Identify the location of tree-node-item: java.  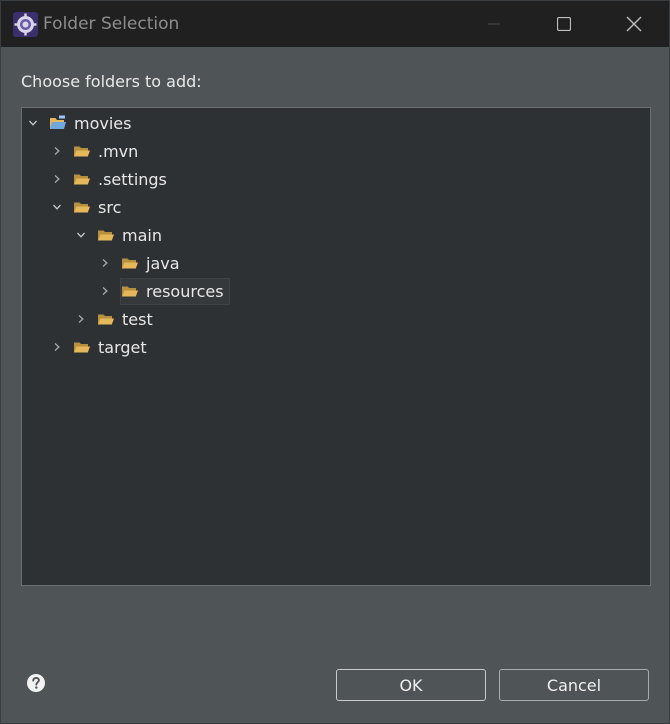
(153, 263).